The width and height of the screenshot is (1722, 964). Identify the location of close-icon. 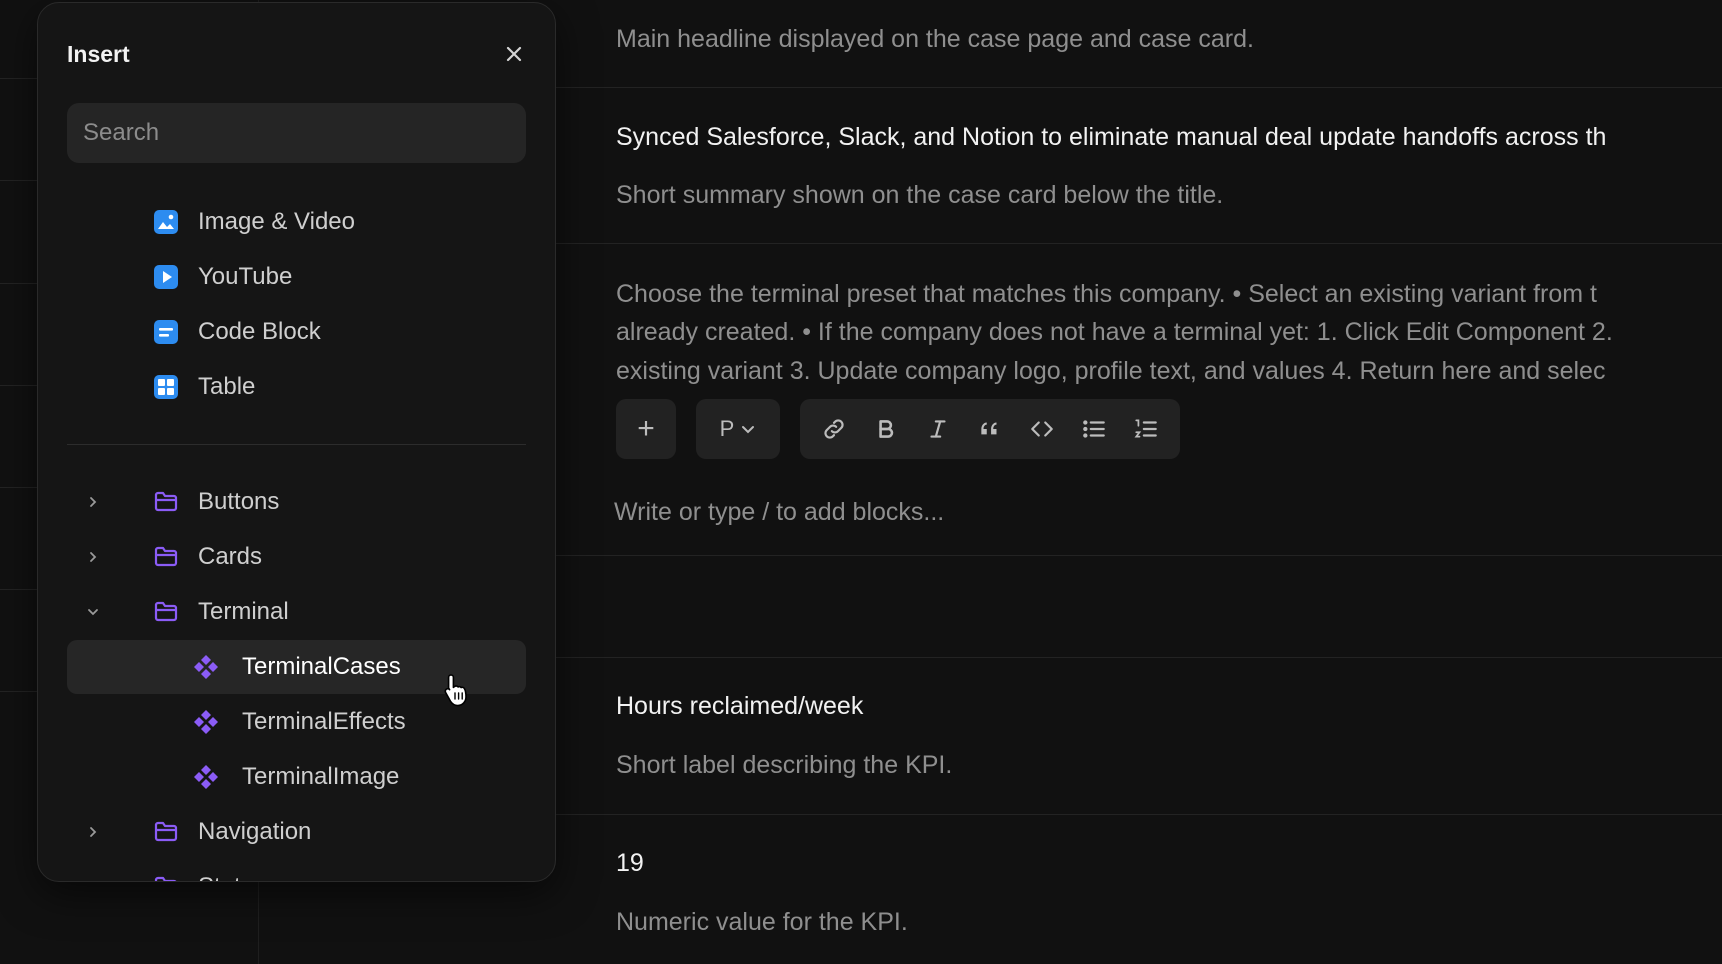
(514, 54).